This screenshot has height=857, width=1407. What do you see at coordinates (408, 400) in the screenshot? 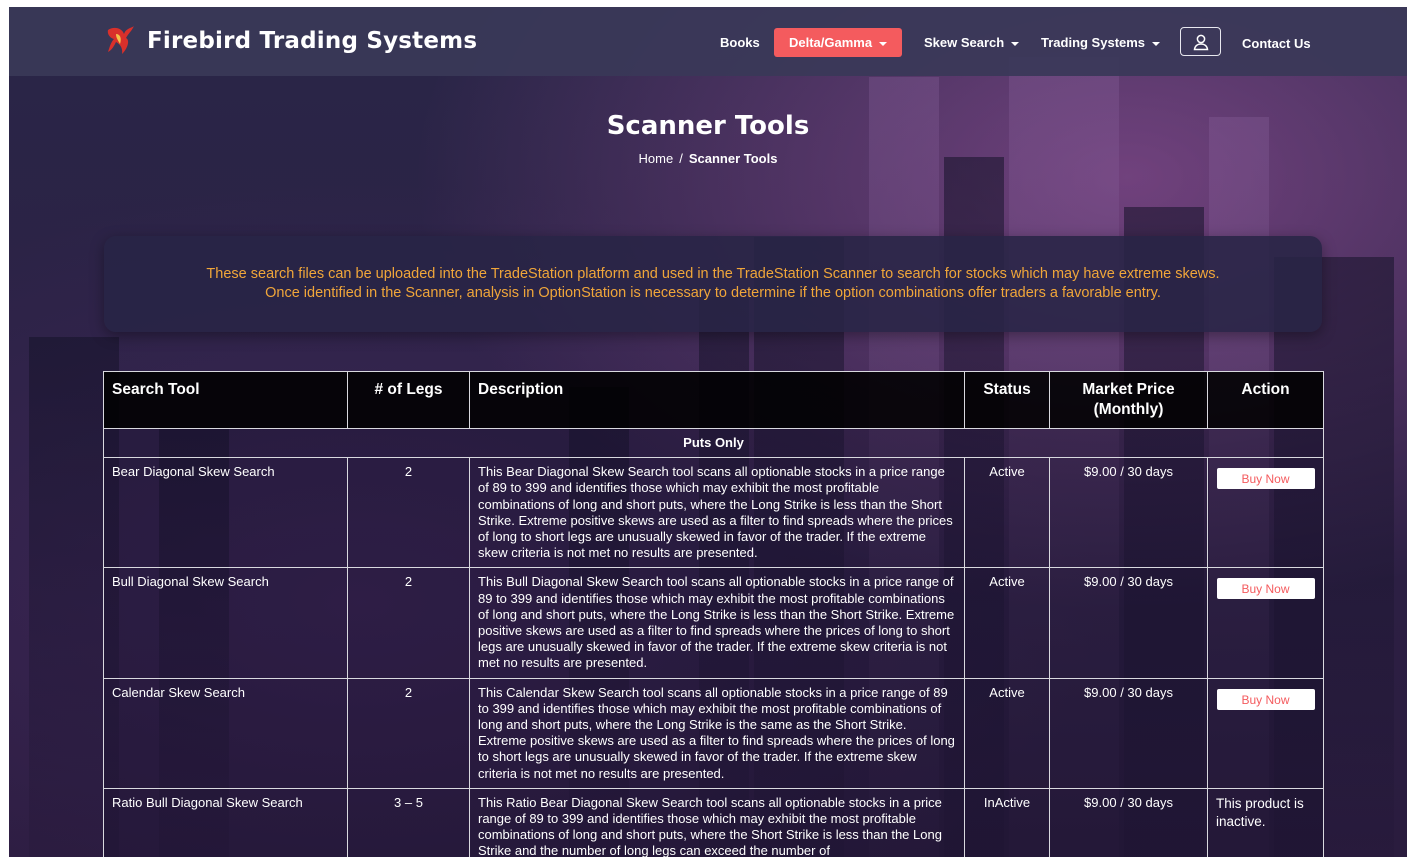
I see `header-legs: # of Legs` at bounding box center [408, 400].